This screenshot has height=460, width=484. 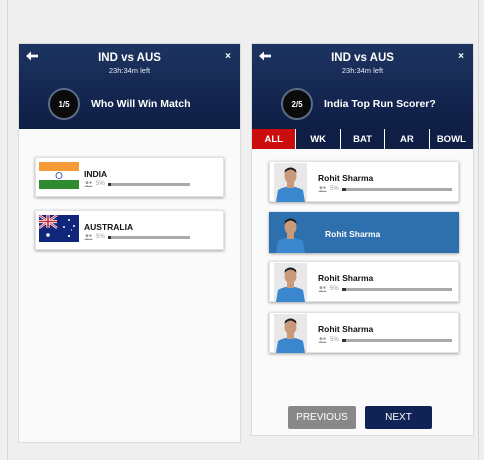 What do you see at coordinates (64, 104) in the screenshot?
I see `question-number-badge: 1/5` at bounding box center [64, 104].